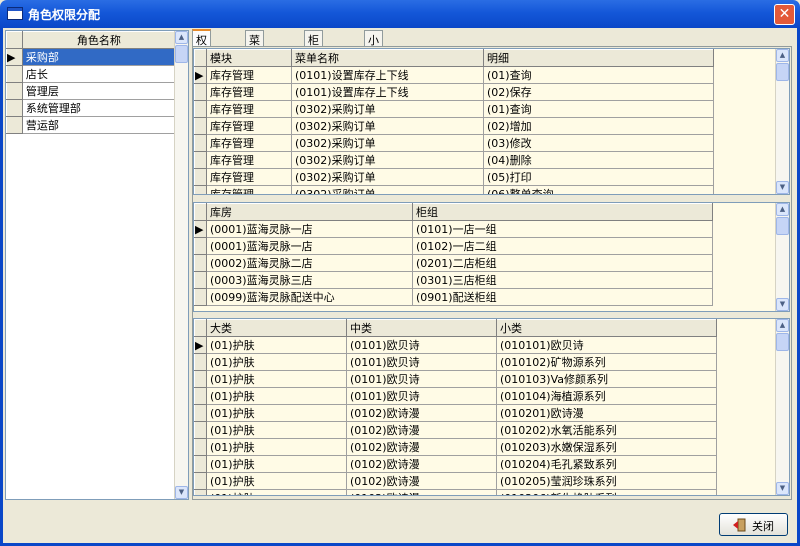 Image resolution: width=800 pixels, height=546 pixels. I want to click on table-row: 库存管理 (0302)采购订单 (02)增加, so click(454, 126).